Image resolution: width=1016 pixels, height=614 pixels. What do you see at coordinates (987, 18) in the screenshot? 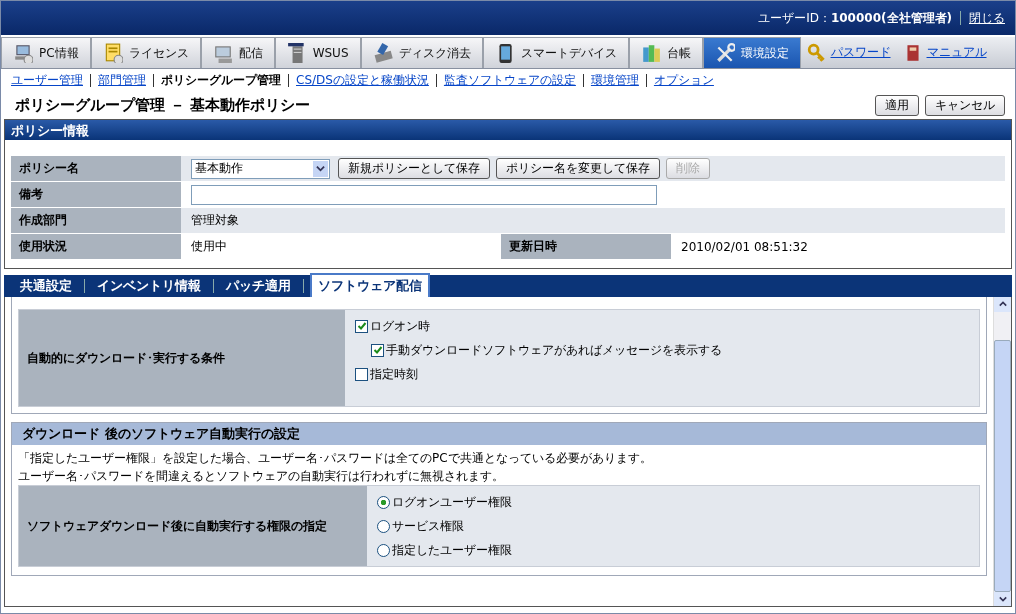
I see `close-link: 閉じる` at bounding box center [987, 18].